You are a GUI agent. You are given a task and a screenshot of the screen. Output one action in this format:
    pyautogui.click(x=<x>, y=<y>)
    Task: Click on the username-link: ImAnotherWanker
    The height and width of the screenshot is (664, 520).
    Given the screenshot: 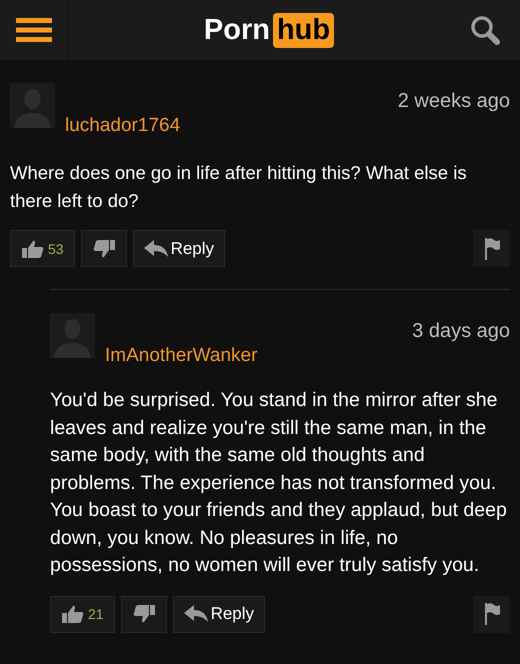 What is the action you would take?
    pyautogui.click(x=181, y=356)
    